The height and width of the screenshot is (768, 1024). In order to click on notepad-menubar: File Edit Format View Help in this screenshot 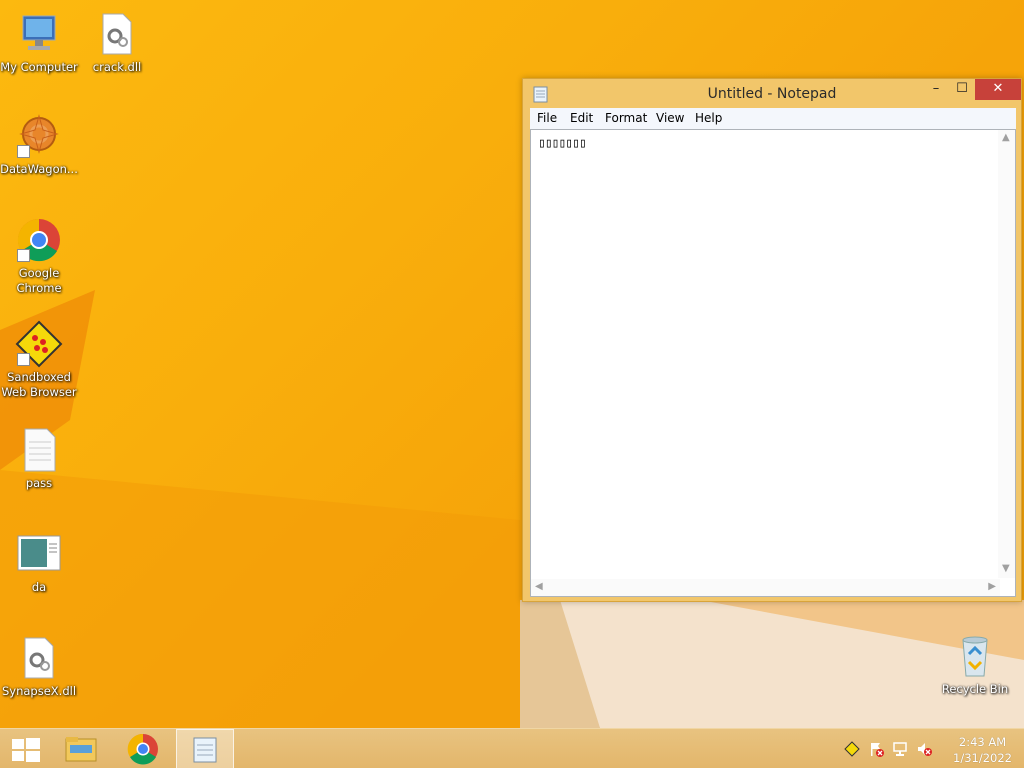, I will do `click(773, 118)`.